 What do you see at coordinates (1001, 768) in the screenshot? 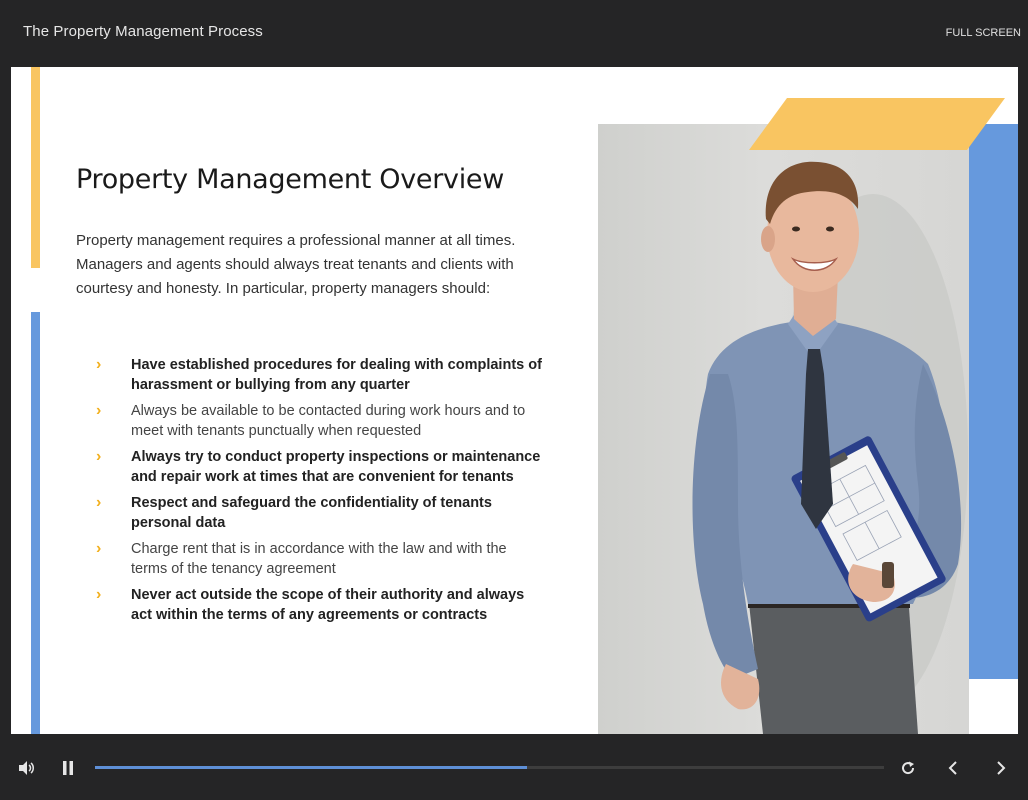
I see `chevron-right-icon` at bounding box center [1001, 768].